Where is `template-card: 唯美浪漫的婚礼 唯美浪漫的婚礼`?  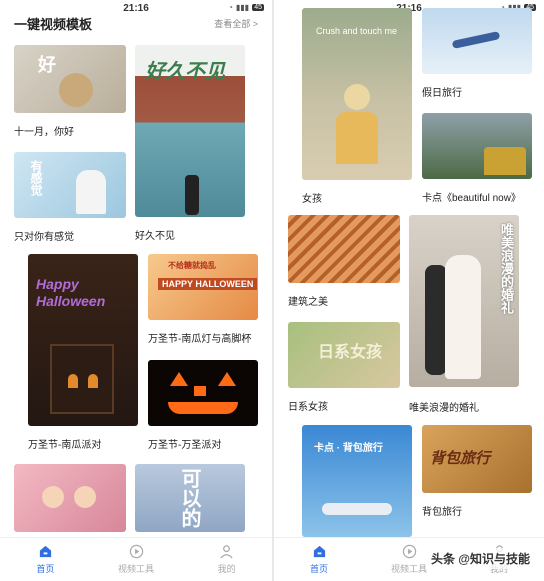
template-card: 唯美浪漫的婚礼 唯美浪漫的婚礼 is located at coordinates (464, 314).